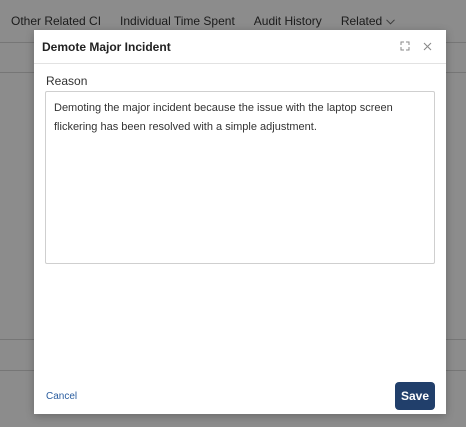 The height and width of the screenshot is (427, 466). Describe the element at coordinates (415, 396) in the screenshot. I see `save-button: Save` at that location.